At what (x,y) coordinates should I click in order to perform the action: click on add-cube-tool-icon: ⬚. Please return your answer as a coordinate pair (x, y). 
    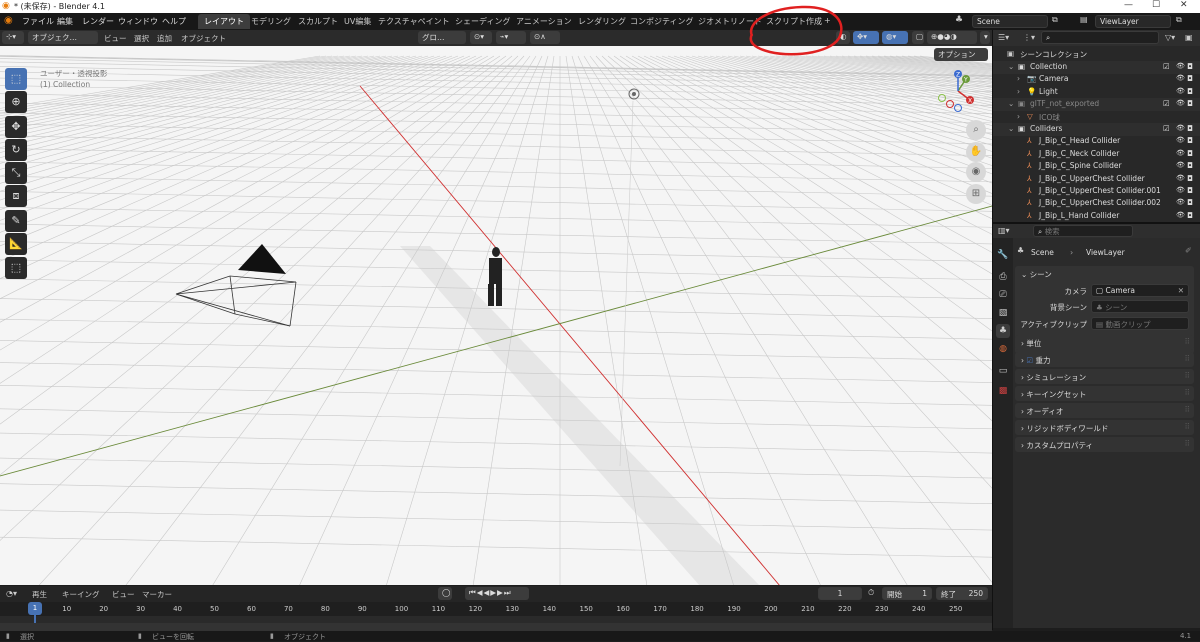
    Looking at the image, I should click on (16, 268).